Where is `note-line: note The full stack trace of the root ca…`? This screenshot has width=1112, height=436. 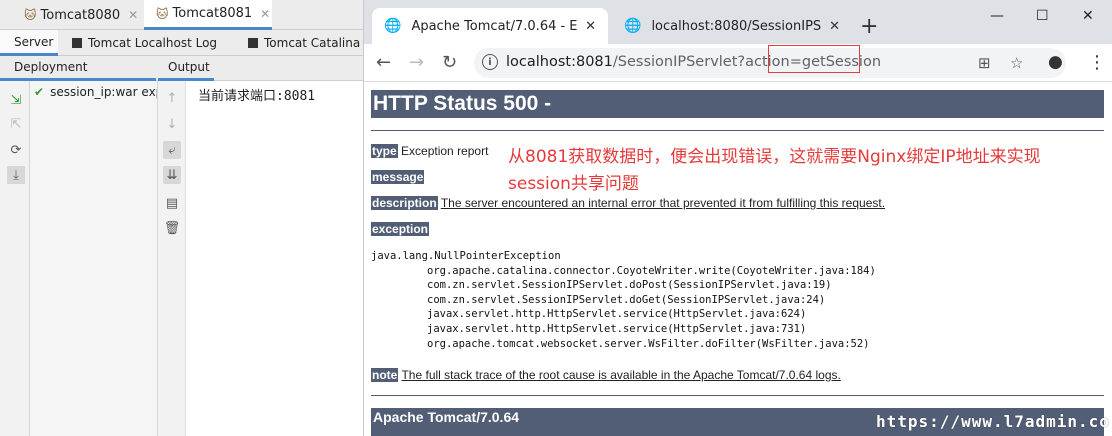 note-line: note The full stack trace of the root ca… is located at coordinates (606, 375).